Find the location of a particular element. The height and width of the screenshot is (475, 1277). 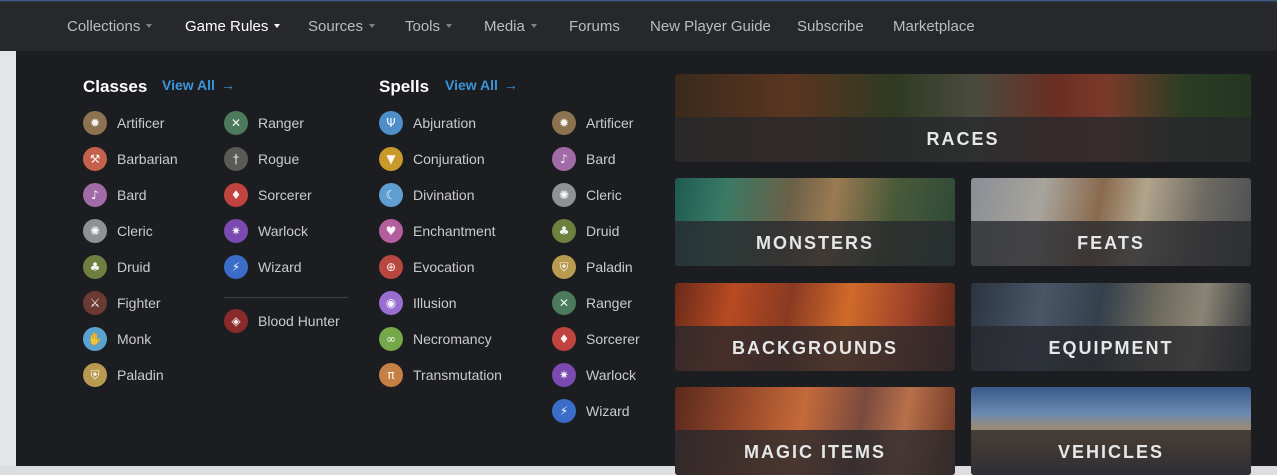

nav-item-marketplace: Marketplace is located at coordinates (934, 26).